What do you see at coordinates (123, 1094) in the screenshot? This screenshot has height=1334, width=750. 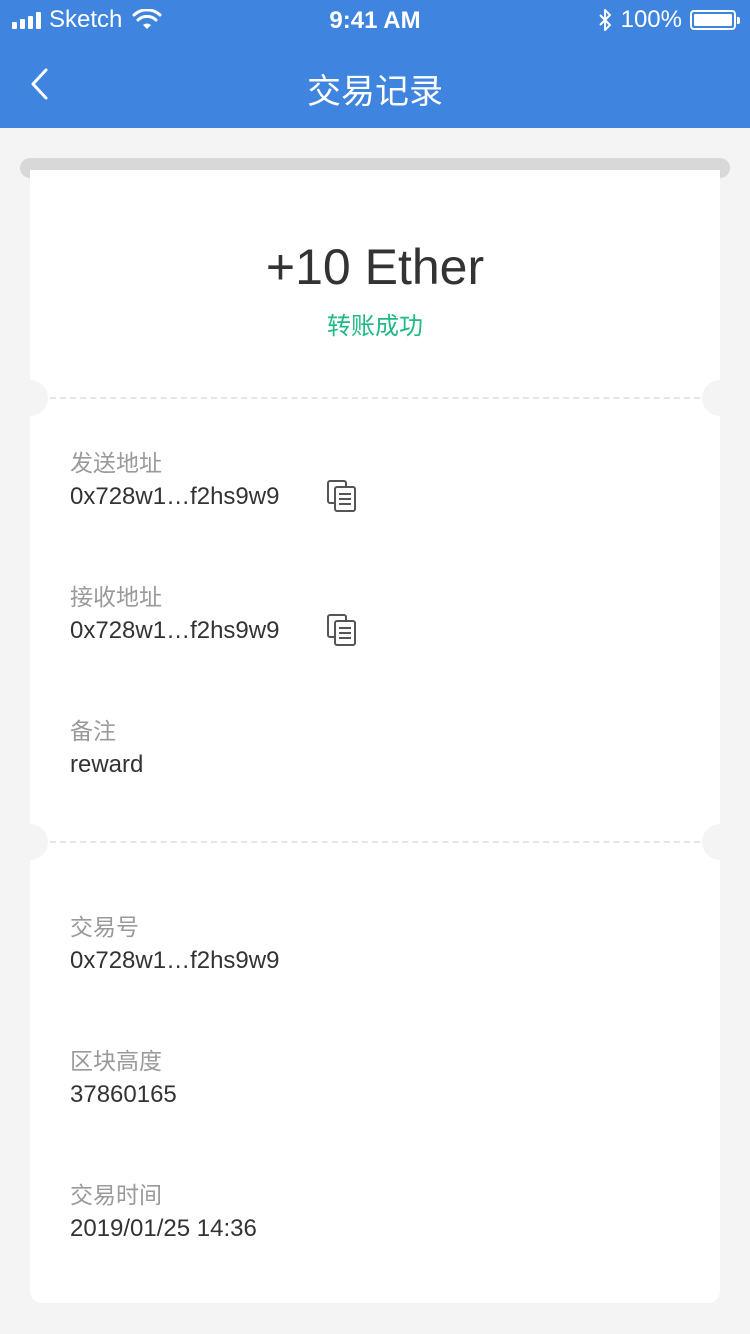 I see `block-height-value: 37860165` at bounding box center [123, 1094].